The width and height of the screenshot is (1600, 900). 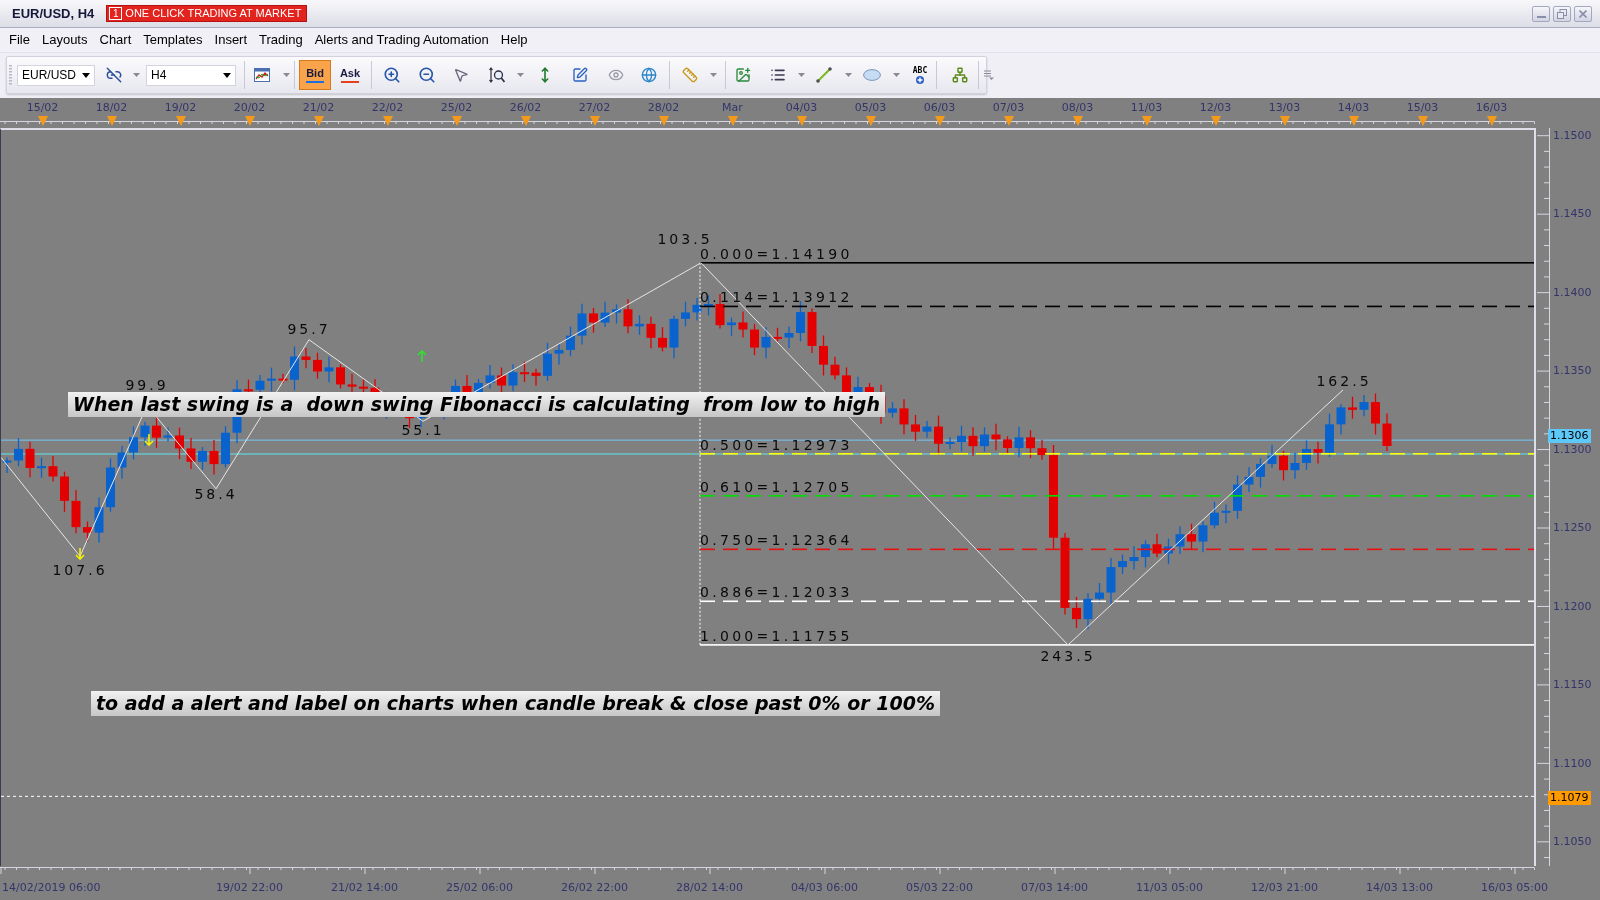 I want to click on close-button, so click(x=1583, y=13).